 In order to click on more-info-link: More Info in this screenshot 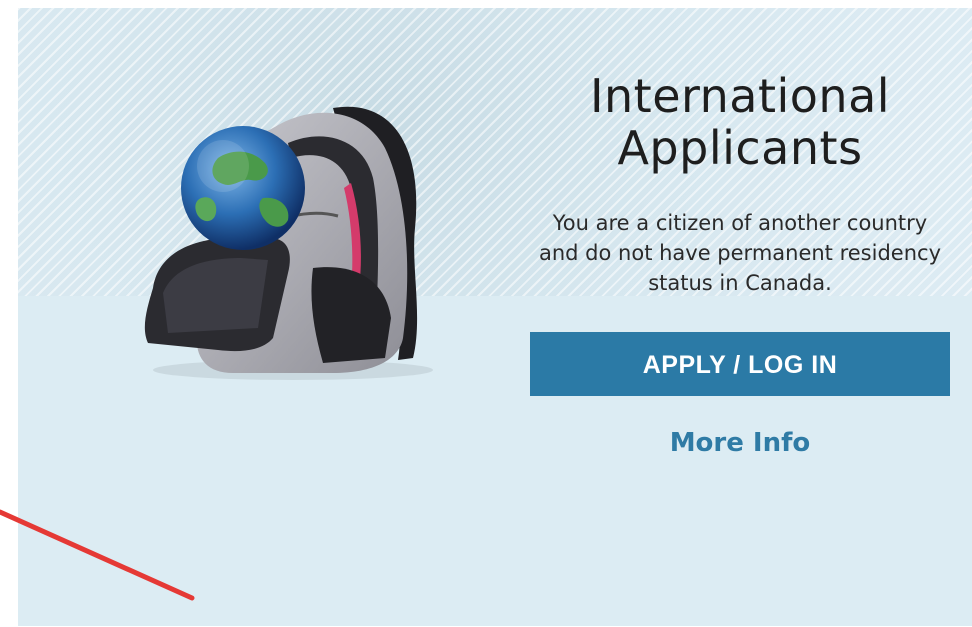, I will do `click(740, 443)`.